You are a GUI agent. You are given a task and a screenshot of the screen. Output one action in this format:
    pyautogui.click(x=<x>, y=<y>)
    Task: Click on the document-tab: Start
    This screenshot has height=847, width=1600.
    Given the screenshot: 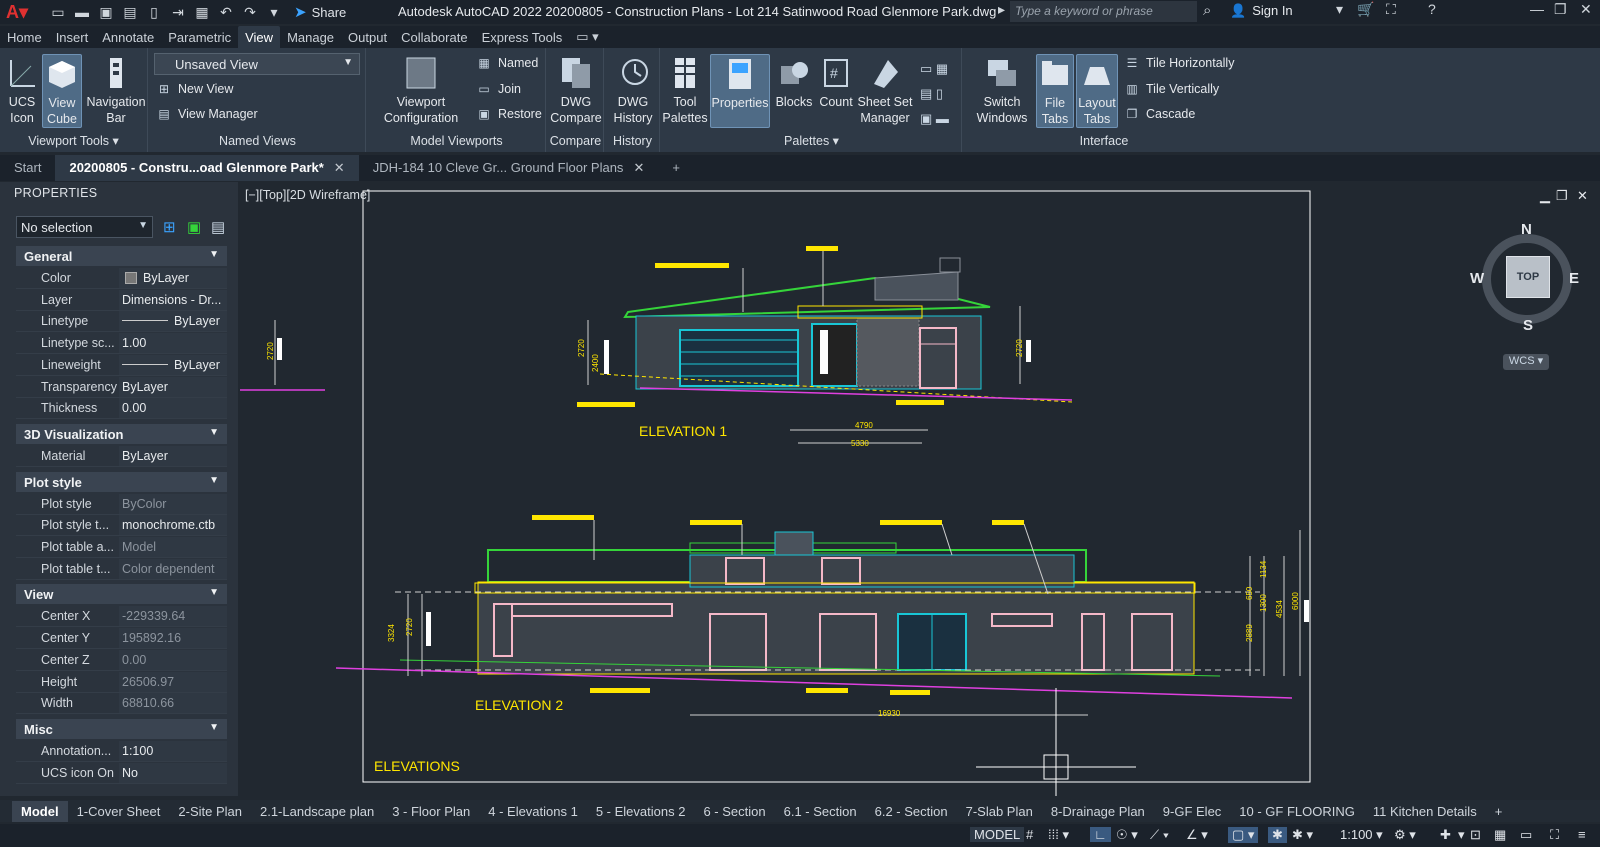 What is the action you would take?
    pyautogui.click(x=27, y=168)
    